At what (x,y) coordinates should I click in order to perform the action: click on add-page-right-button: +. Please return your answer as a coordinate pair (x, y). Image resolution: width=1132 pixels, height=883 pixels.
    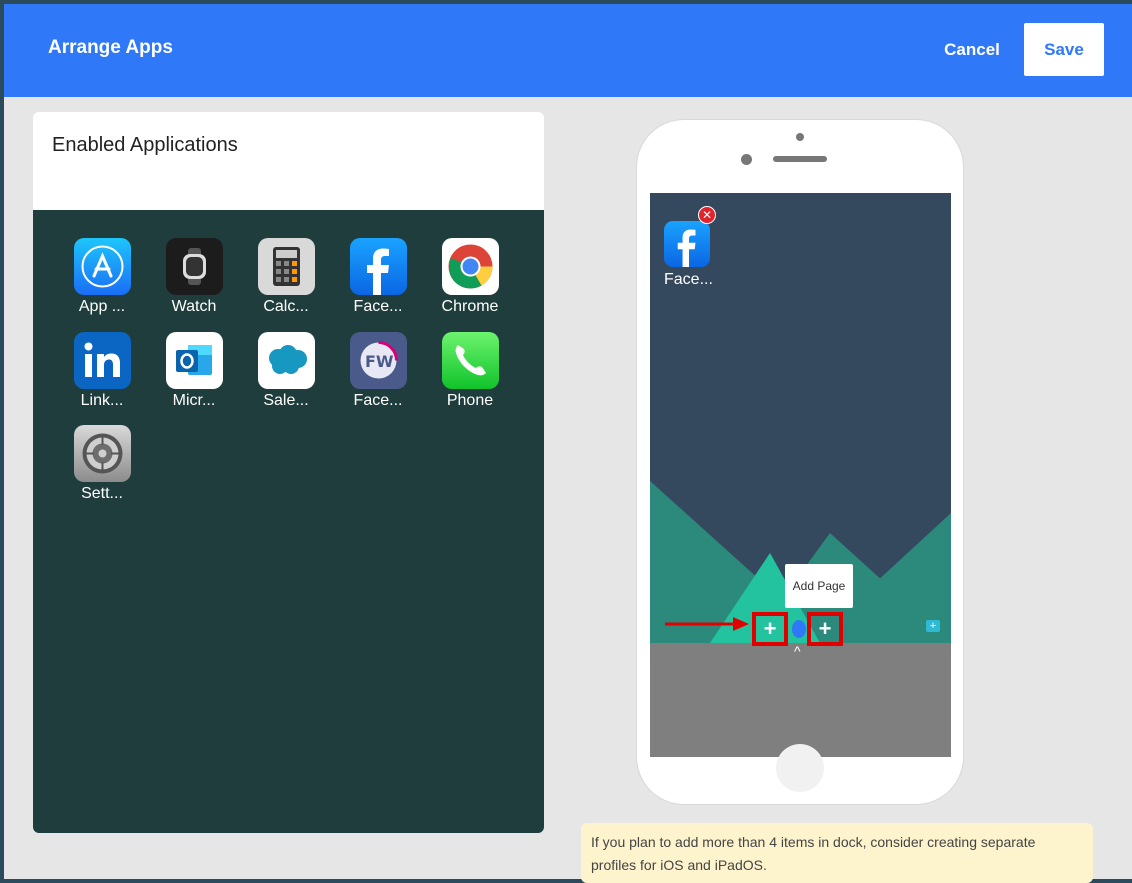
    Looking at the image, I should click on (825, 629).